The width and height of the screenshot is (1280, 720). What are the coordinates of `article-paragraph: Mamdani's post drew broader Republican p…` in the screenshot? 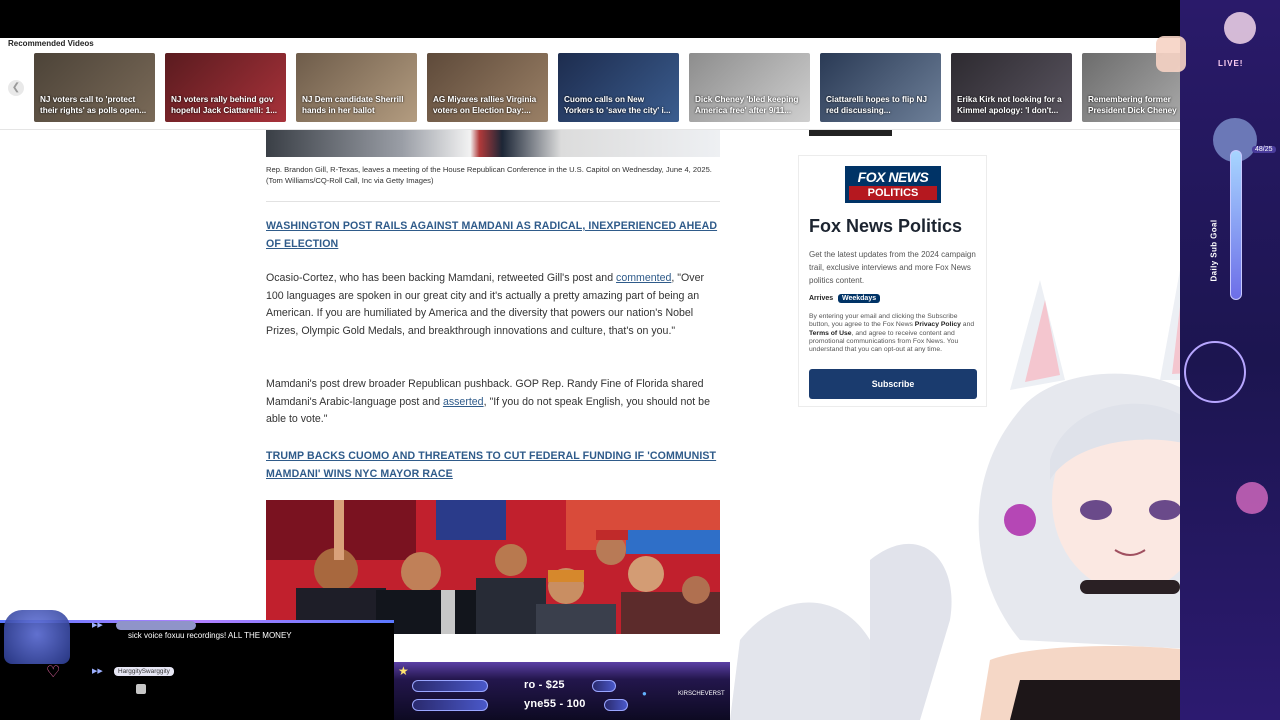 It's located at (493, 402).